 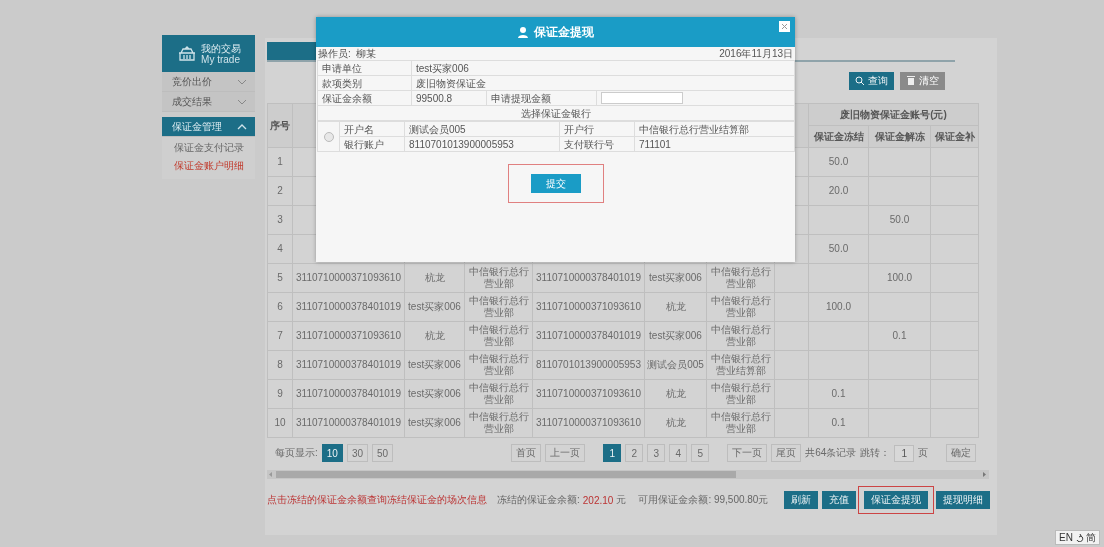 What do you see at coordinates (801, 500) in the screenshot?
I see `footer-button: 刷新` at bounding box center [801, 500].